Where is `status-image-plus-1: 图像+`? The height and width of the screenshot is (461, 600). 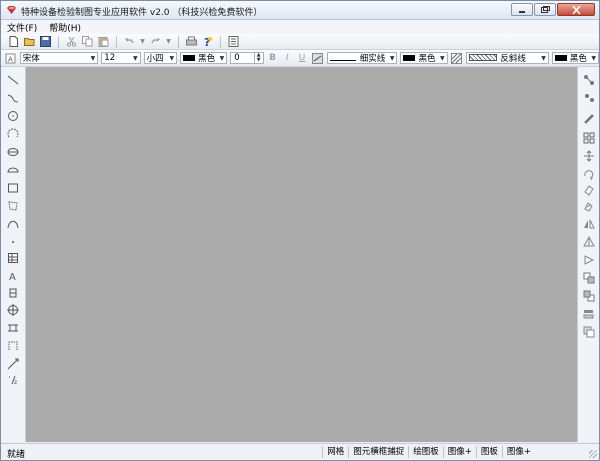 status-image-plus-1: 图像+ is located at coordinates (459, 452).